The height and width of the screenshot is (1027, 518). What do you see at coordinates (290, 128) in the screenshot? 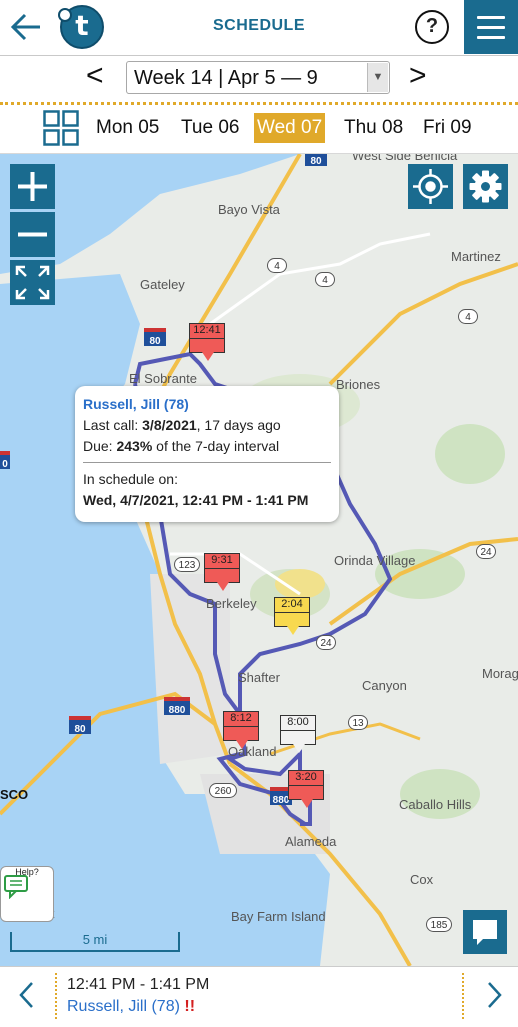
I see `tab-wed: Wed 07` at bounding box center [290, 128].